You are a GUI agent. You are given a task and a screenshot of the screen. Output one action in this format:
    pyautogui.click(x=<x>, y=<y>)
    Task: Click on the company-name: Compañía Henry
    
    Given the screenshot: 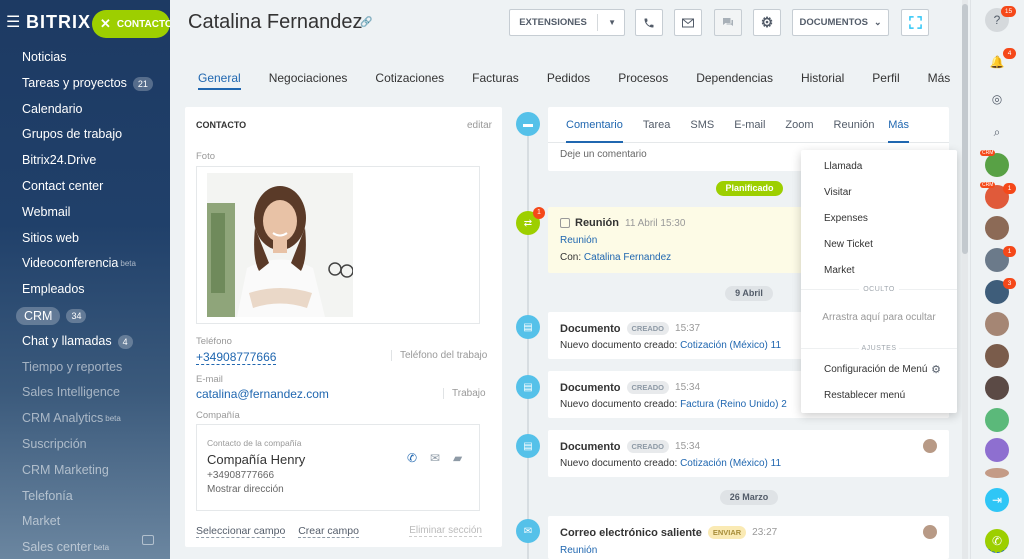 What is the action you would take?
    pyautogui.click(x=256, y=459)
    